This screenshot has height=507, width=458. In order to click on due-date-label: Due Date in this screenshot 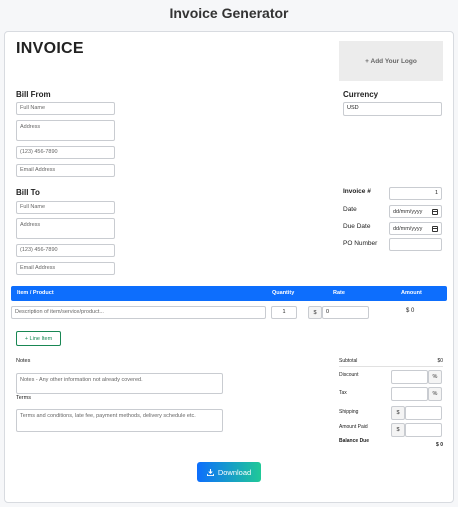, I will do `click(357, 226)`.